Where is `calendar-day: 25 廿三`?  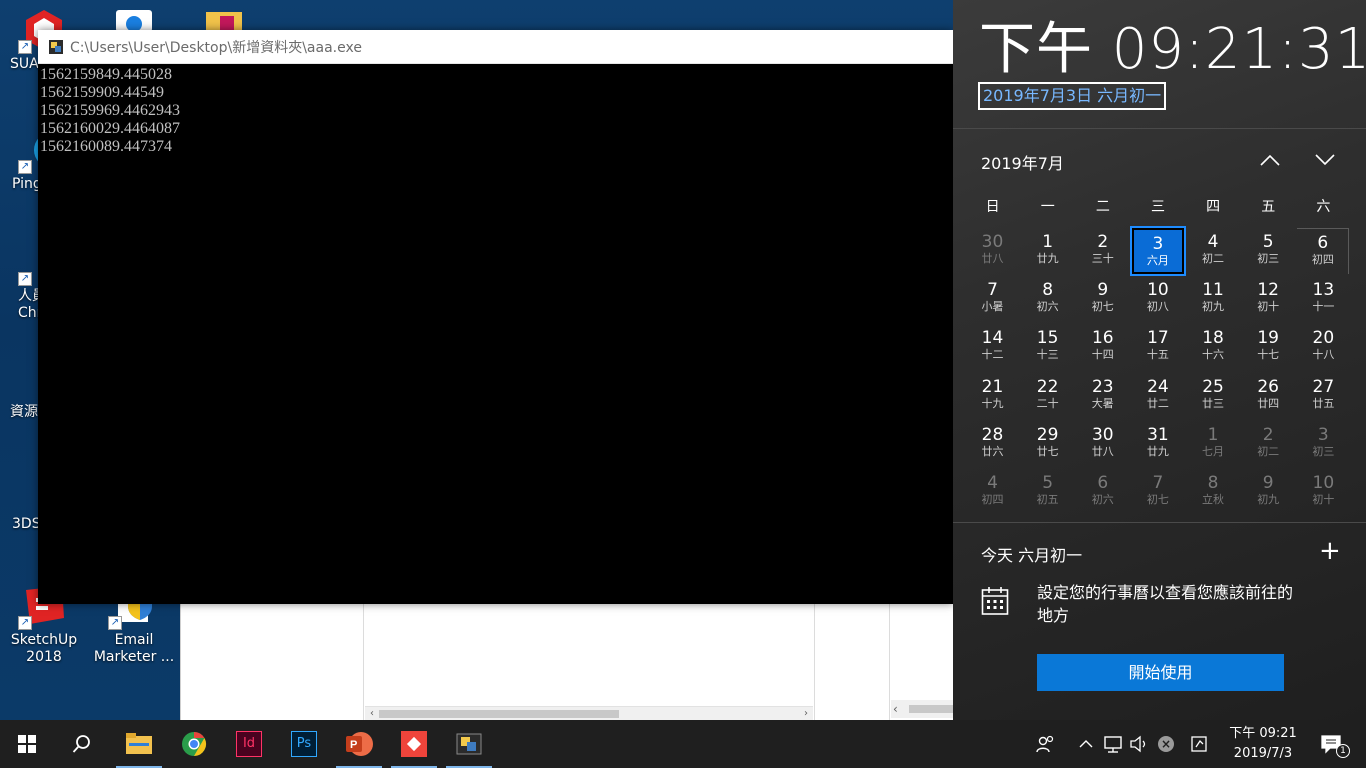 calendar-day: 25 廿三 is located at coordinates (1213, 396).